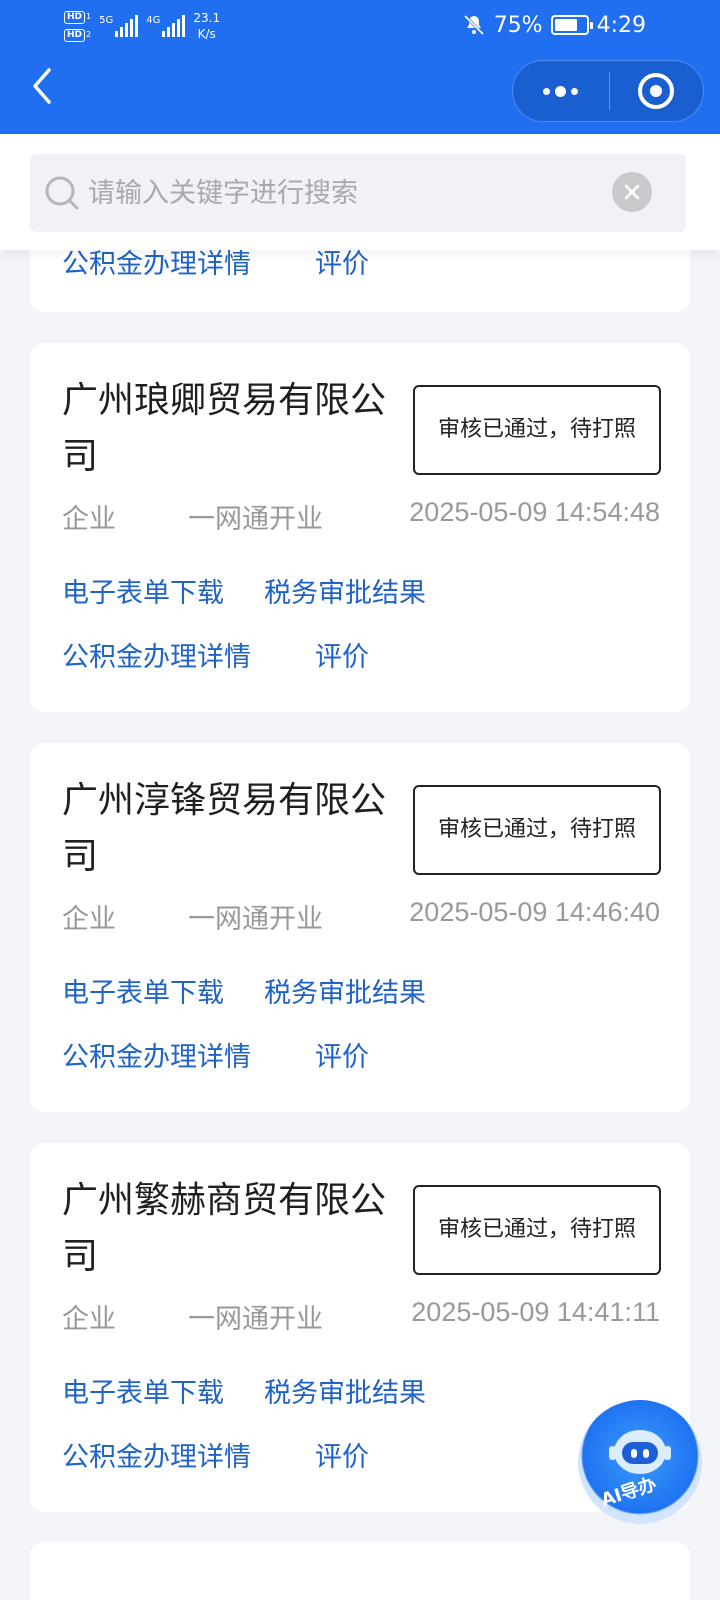  I want to click on clear-search-button, so click(632, 192).